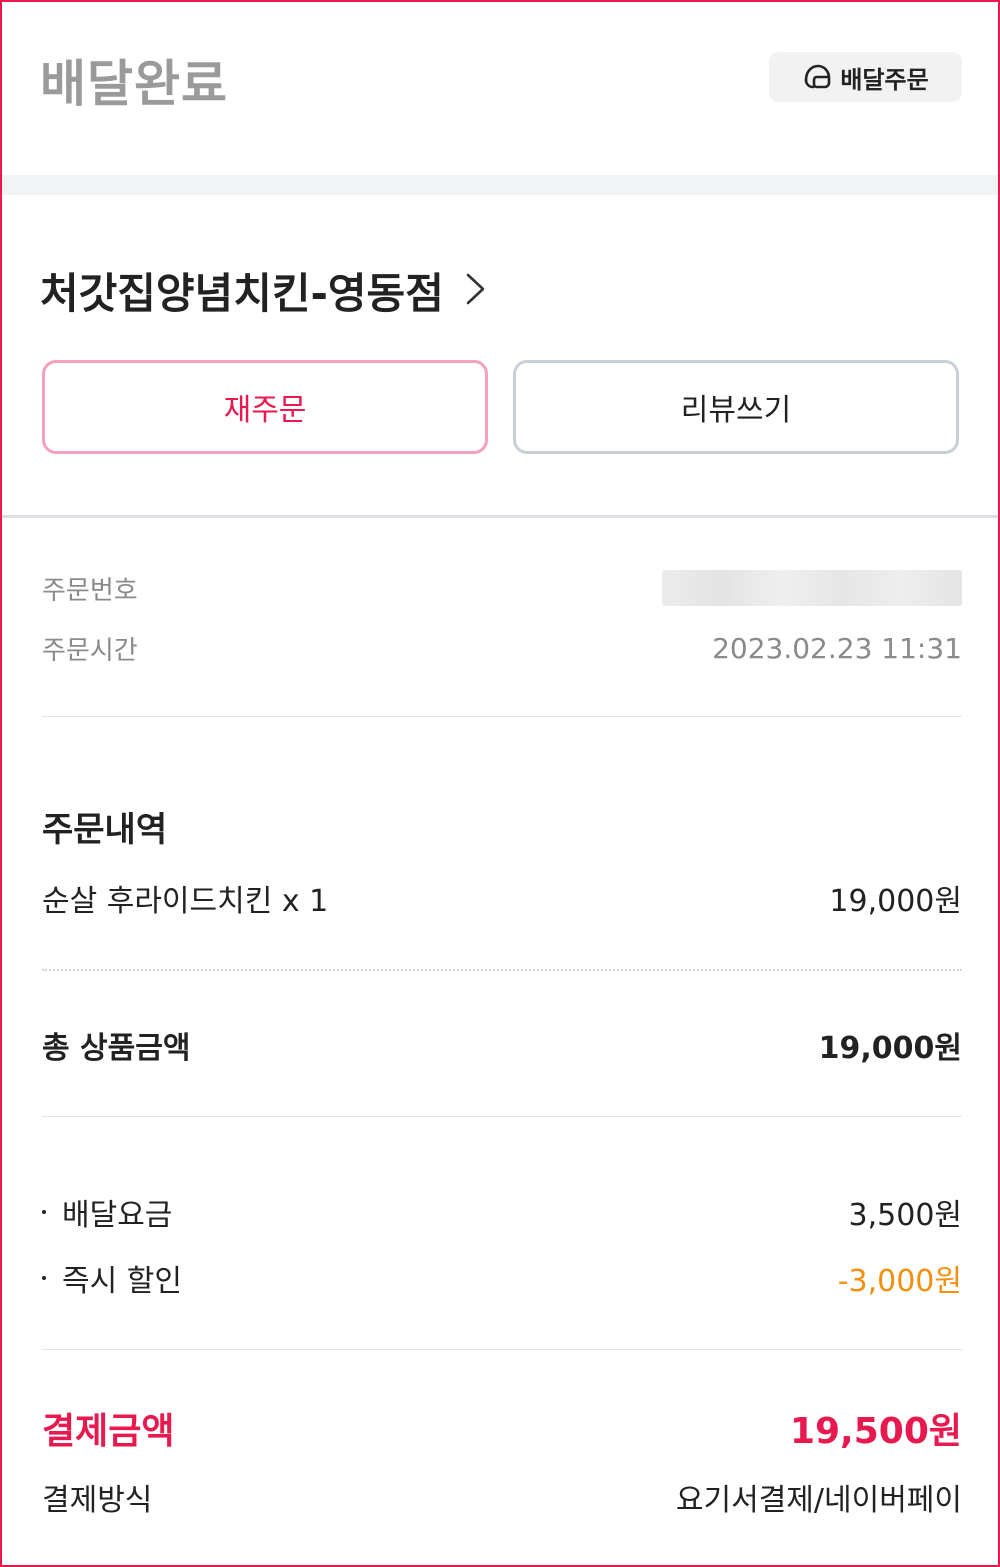  What do you see at coordinates (502, 588) in the screenshot?
I see `order-number-row: 주문번호` at bounding box center [502, 588].